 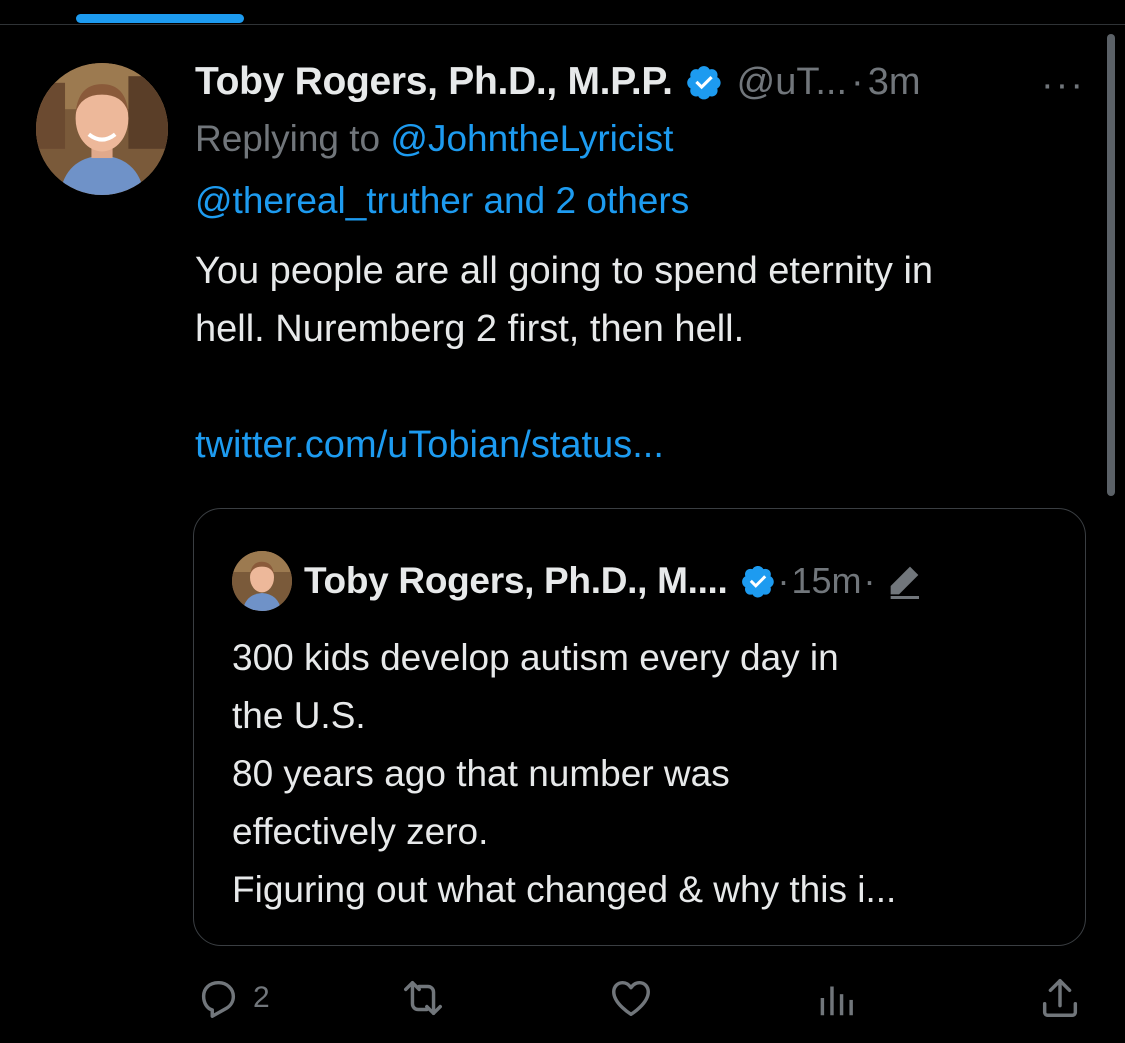 I want to click on share-button, so click(x=1060, y=998).